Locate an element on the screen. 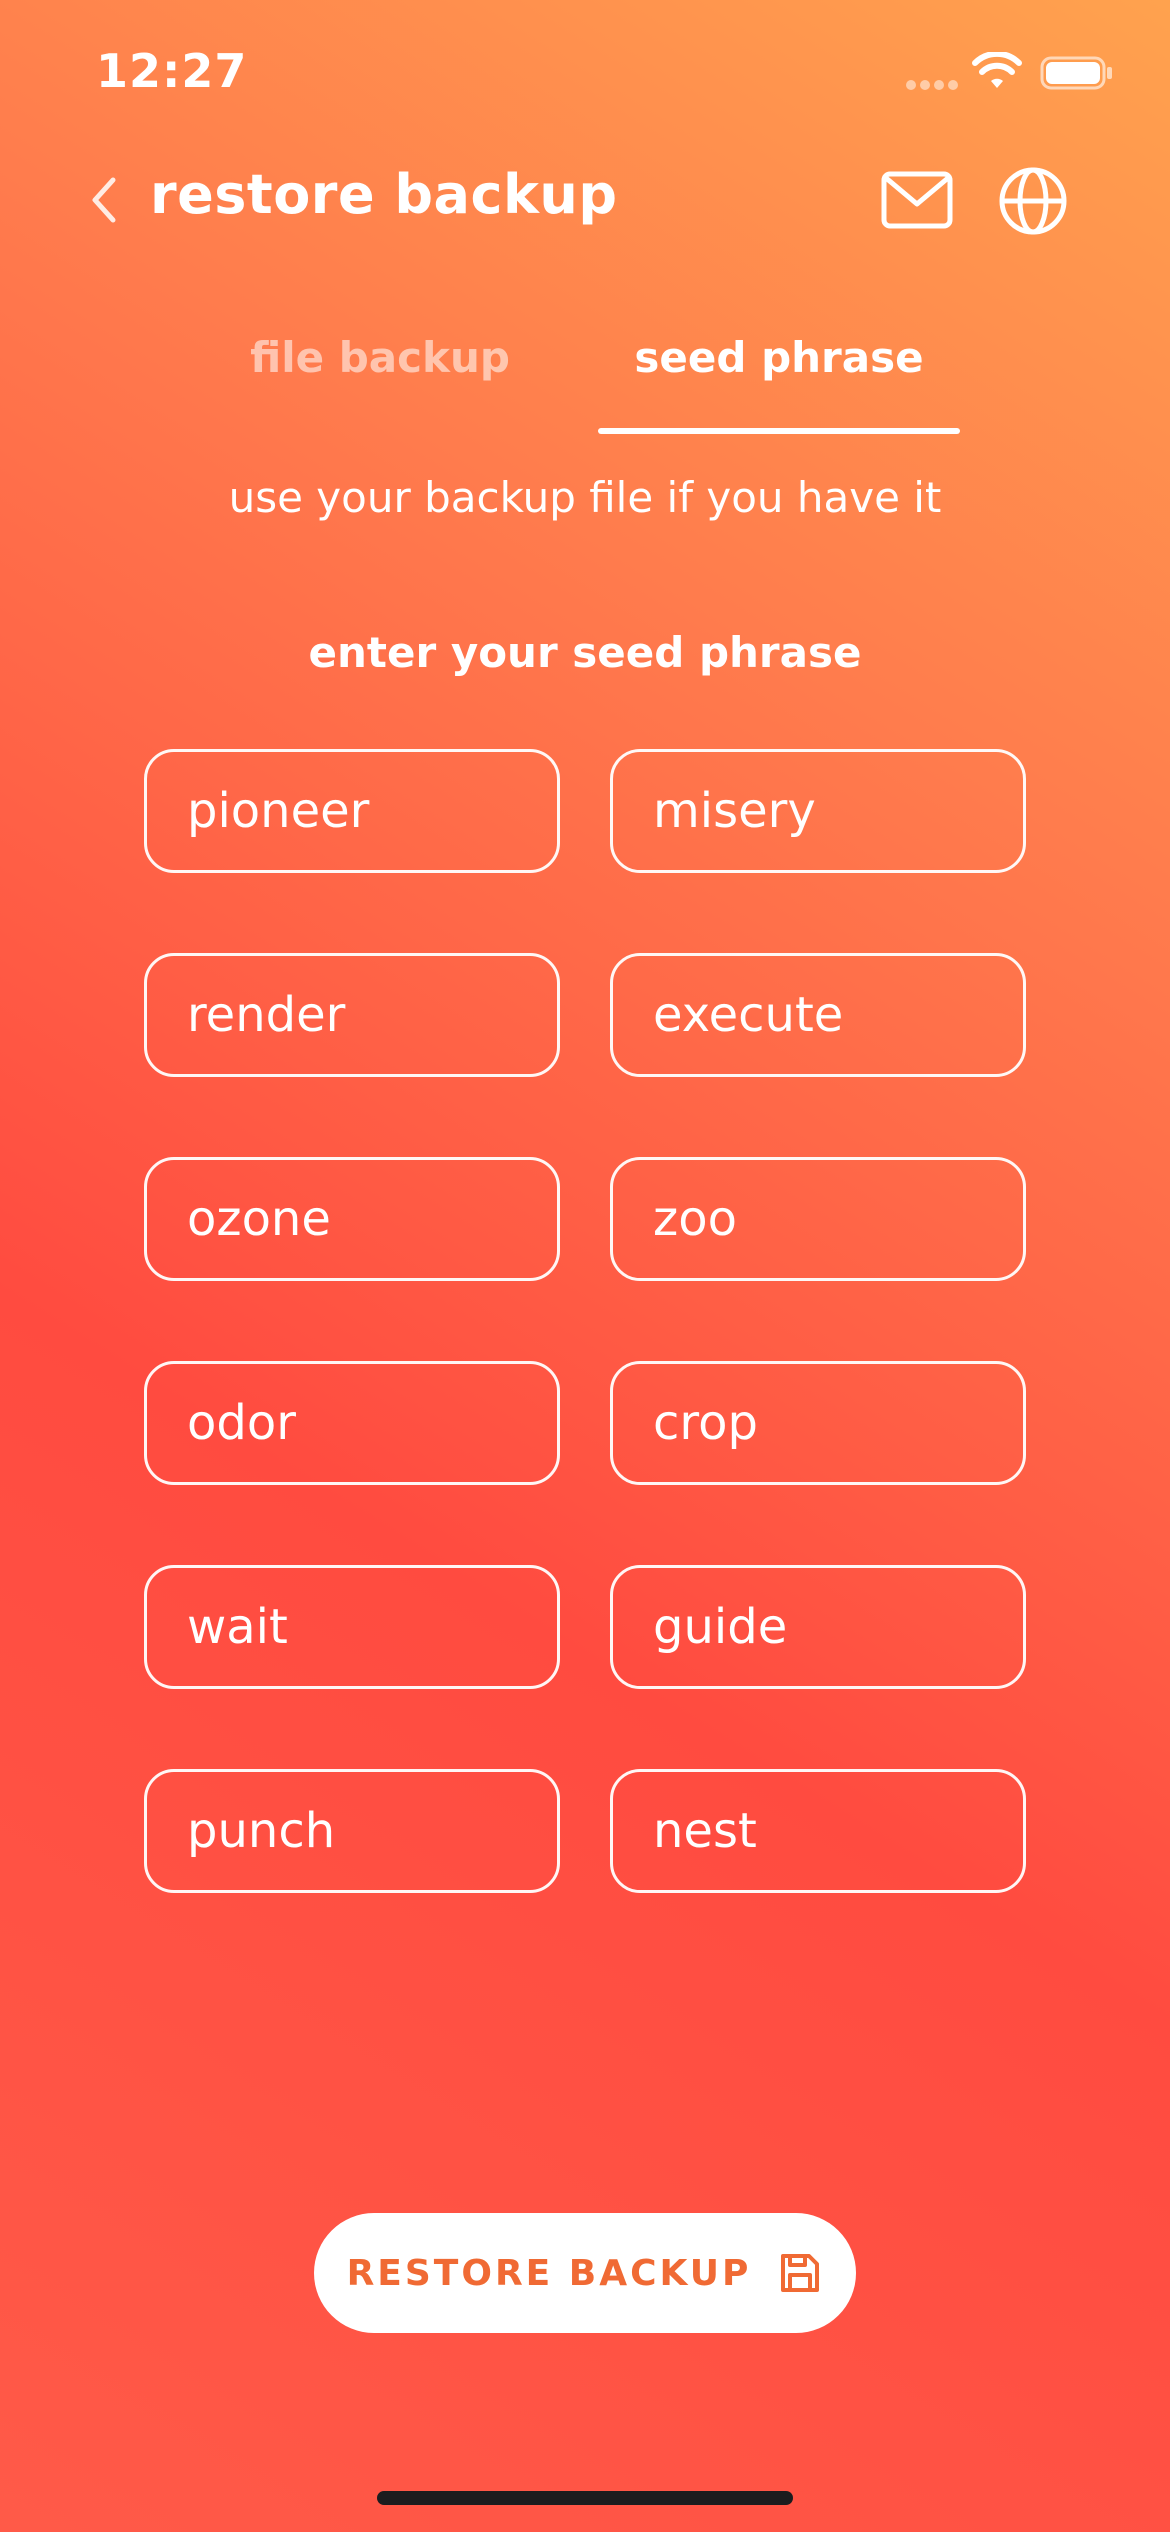 The height and width of the screenshot is (2532, 1170). seed-word-input-1: pioneer is located at coordinates (352, 811).